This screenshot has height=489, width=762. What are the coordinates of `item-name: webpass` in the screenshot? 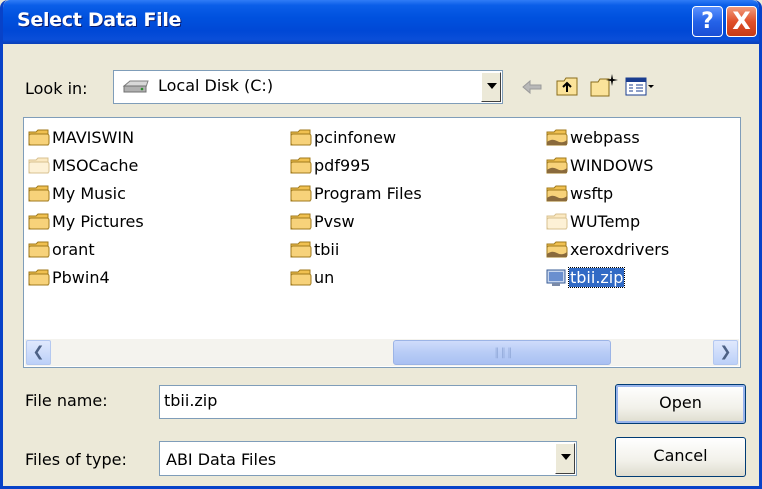 It's located at (605, 137).